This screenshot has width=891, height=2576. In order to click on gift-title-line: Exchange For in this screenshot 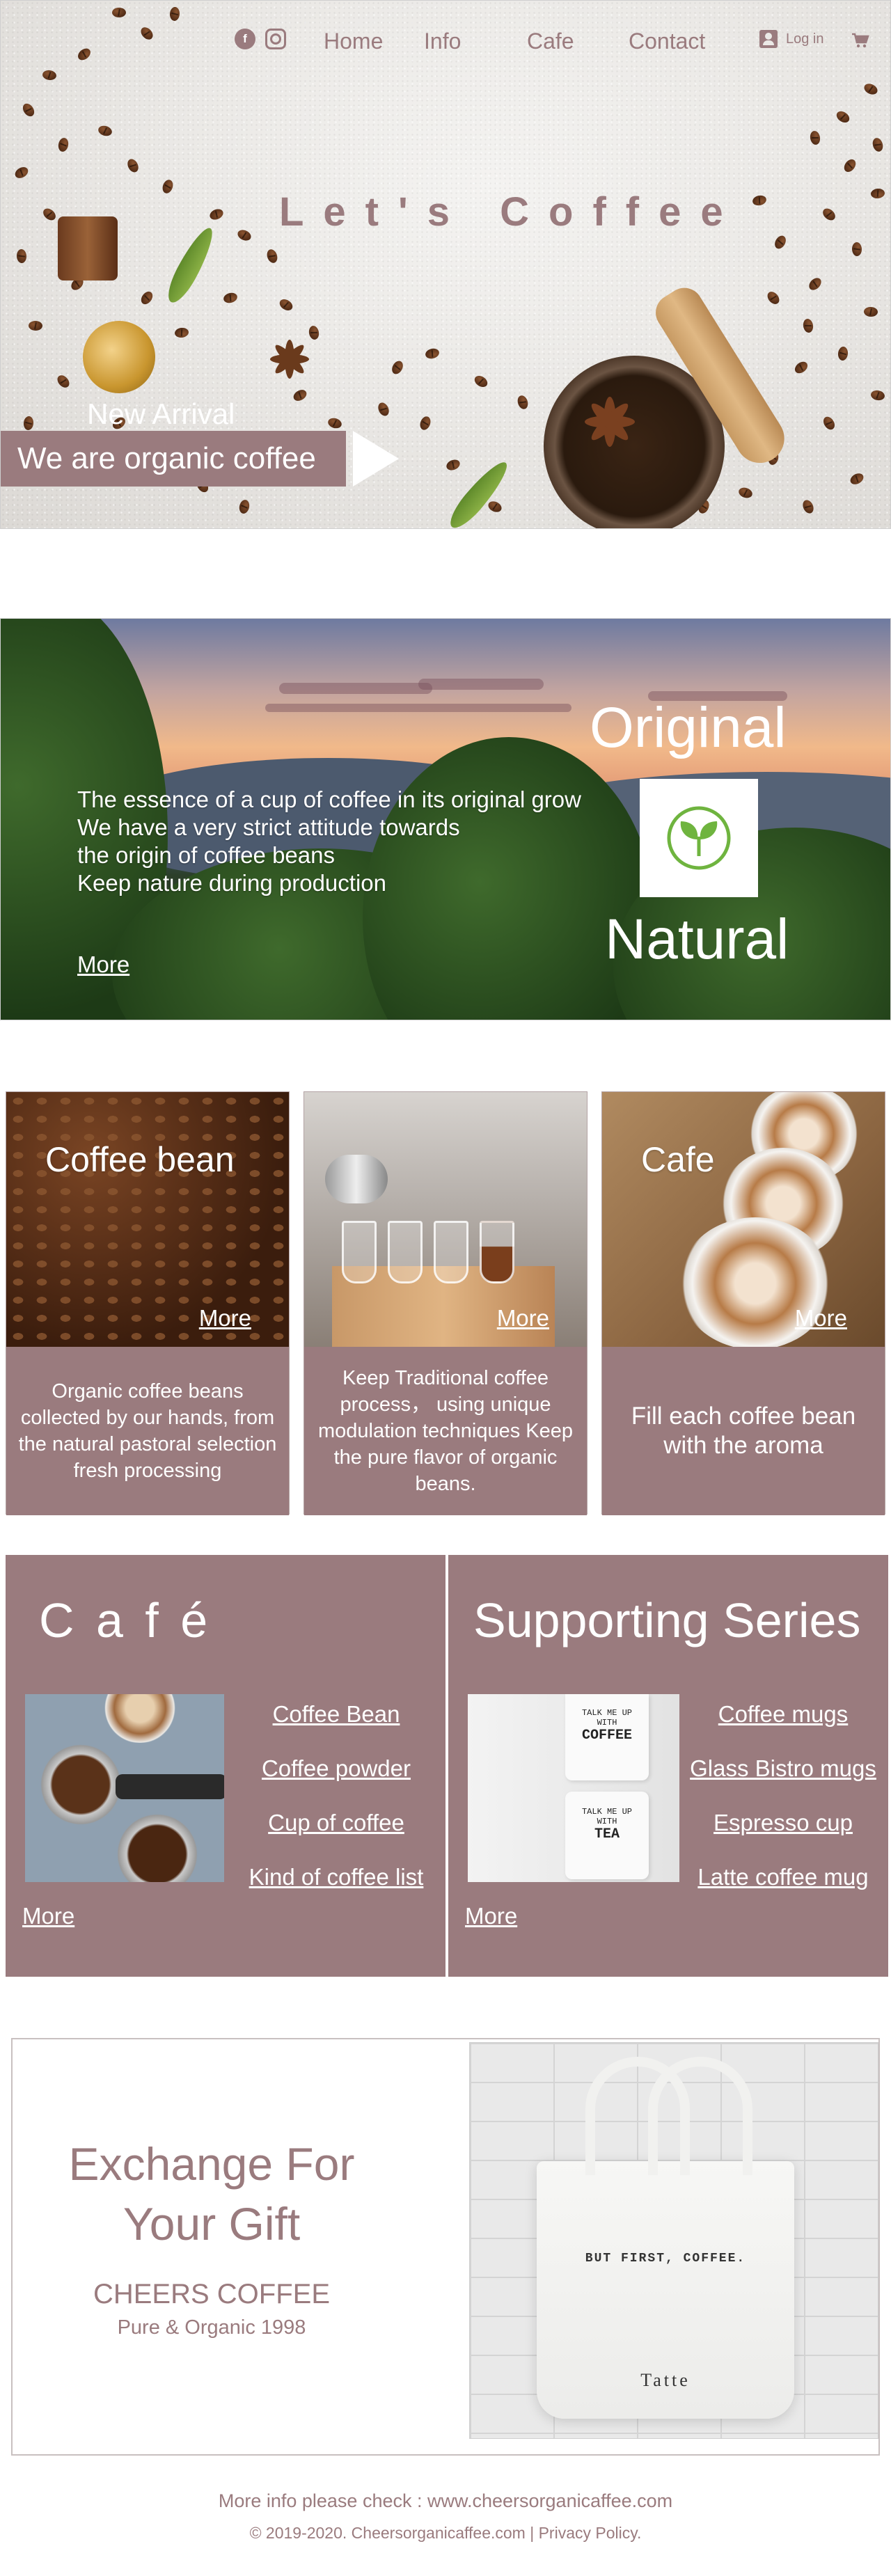, I will do `click(211, 2164)`.